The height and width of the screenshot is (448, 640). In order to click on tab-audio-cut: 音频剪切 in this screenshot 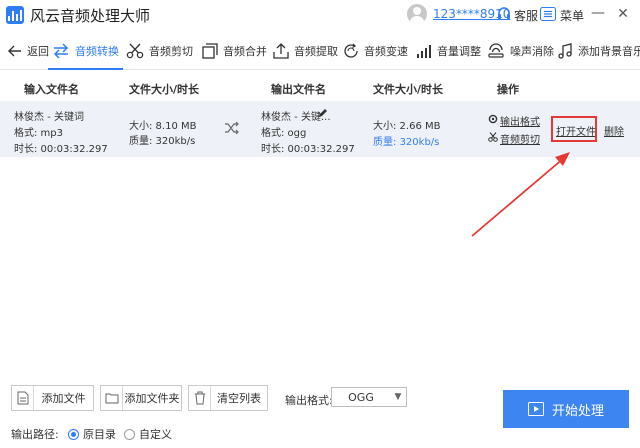, I will do `click(159, 51)`.